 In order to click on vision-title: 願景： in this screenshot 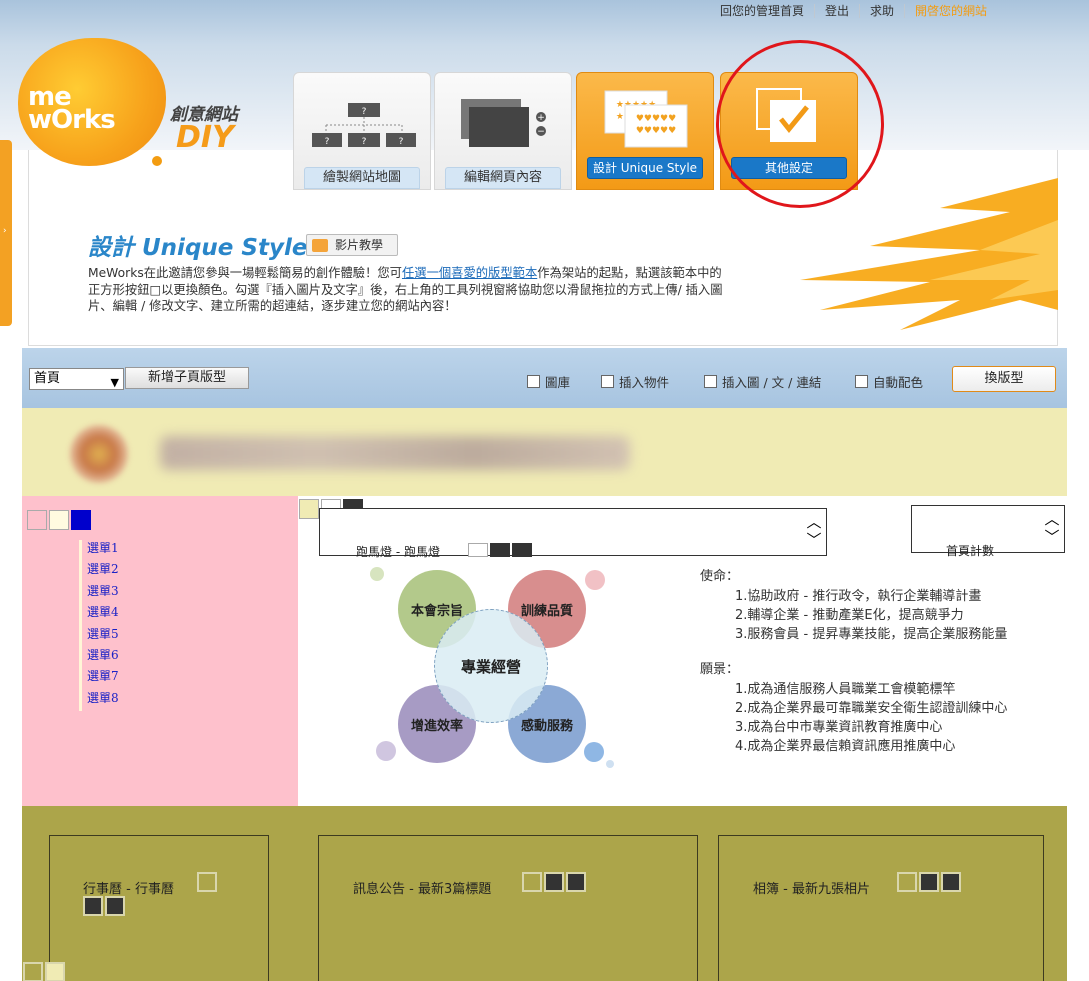, I will do `click(720, 669)`.